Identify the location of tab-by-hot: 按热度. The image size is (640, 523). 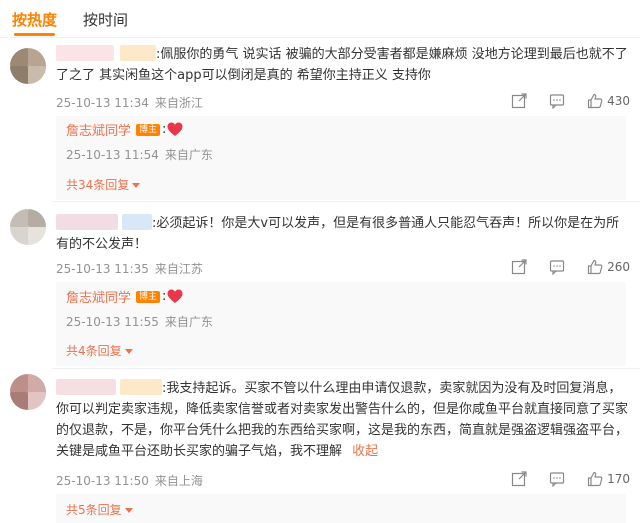
(34, 22).